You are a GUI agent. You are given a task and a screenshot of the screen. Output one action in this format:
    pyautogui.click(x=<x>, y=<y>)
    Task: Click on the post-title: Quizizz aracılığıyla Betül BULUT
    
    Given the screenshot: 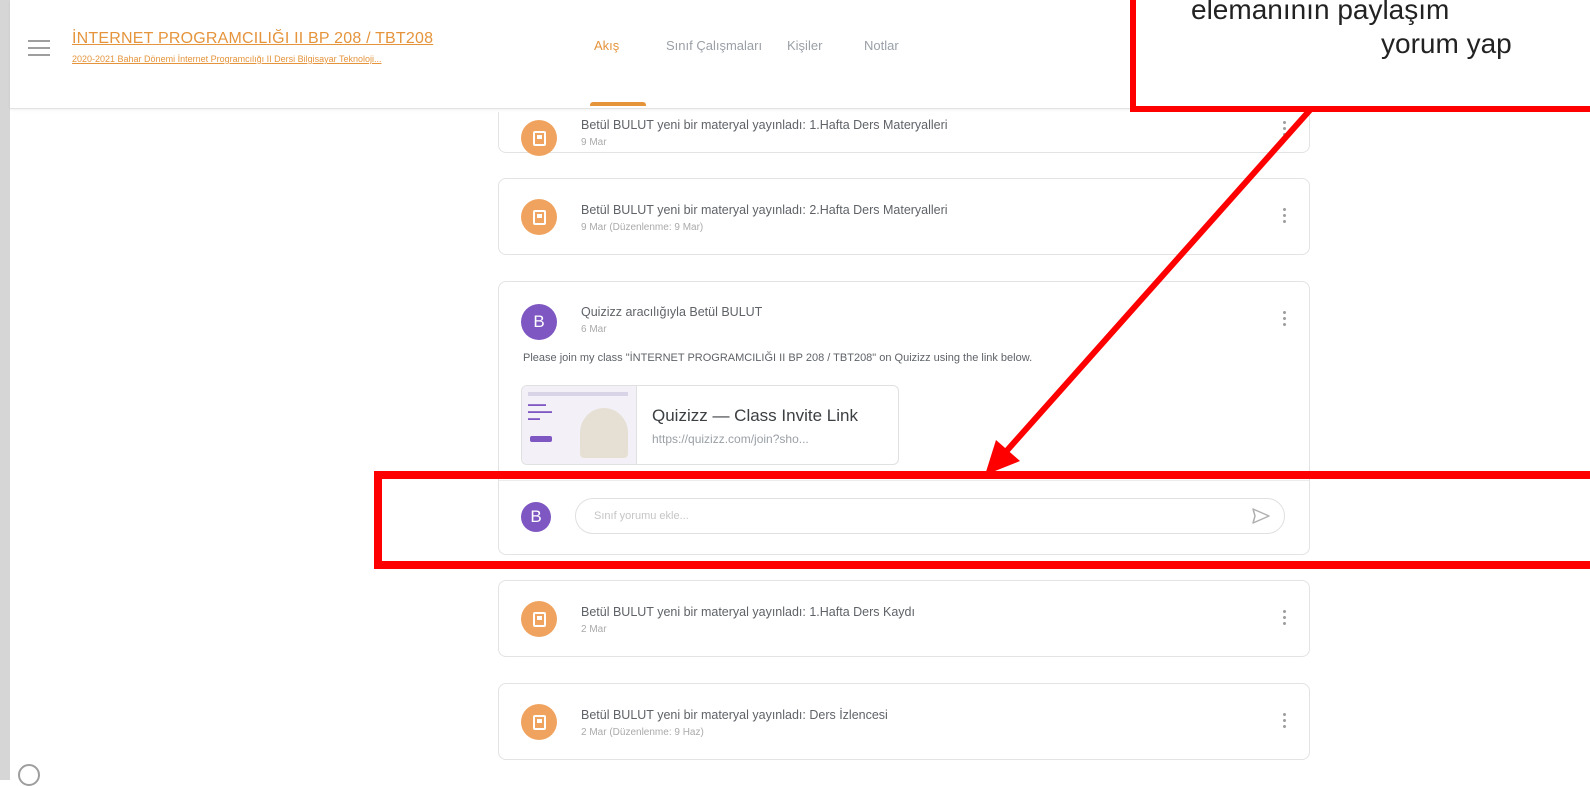 What is the action you would take?
    pyautogui.click(x=672, y=312)
    